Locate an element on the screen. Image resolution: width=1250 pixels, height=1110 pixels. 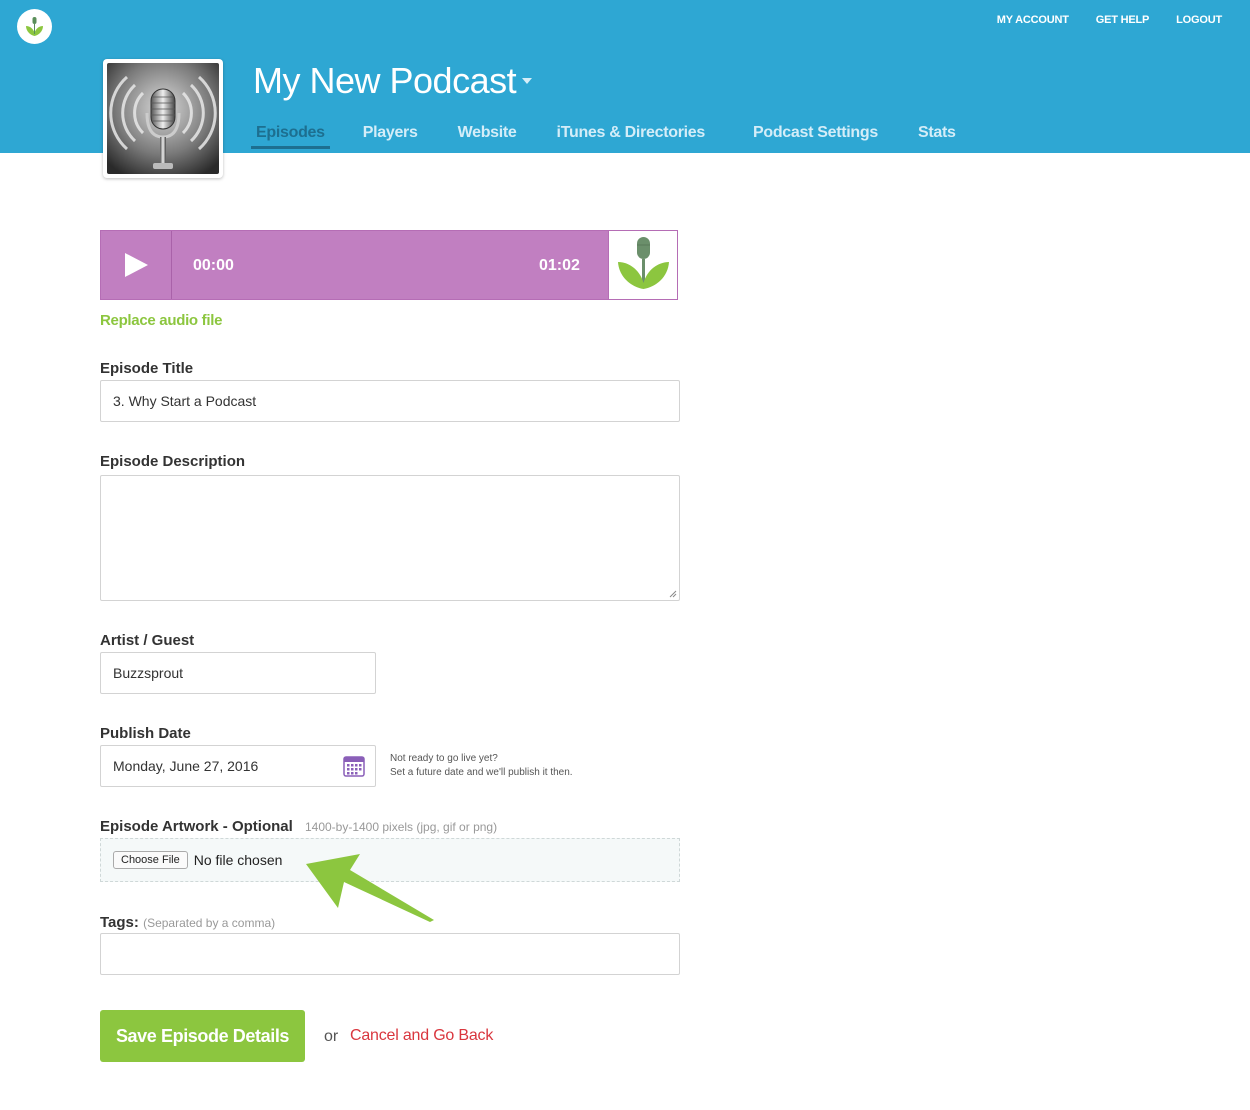
podcast-cover-art is located at coordinates (163, 118).